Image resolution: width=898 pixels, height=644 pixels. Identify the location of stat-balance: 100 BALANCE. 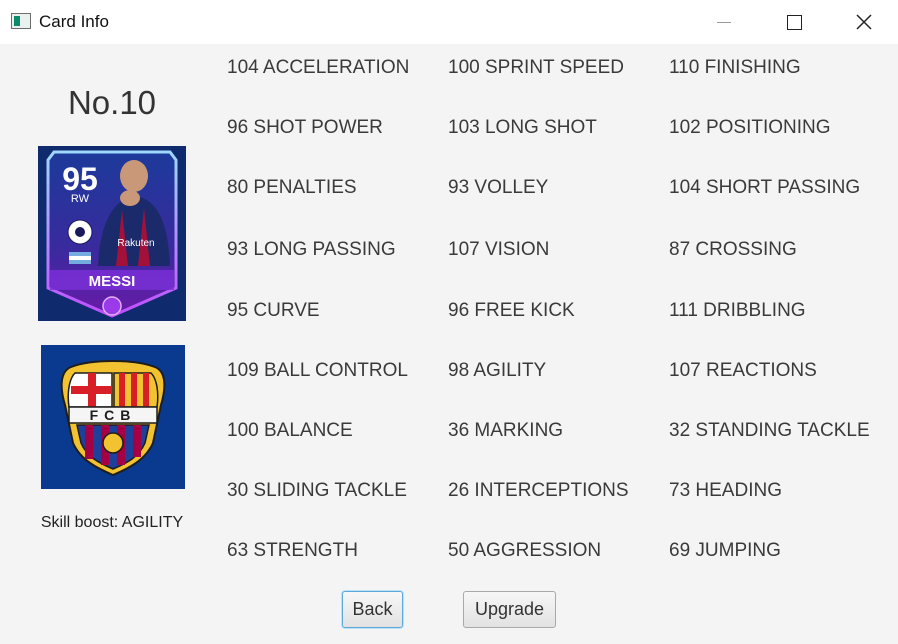
(290, 430).